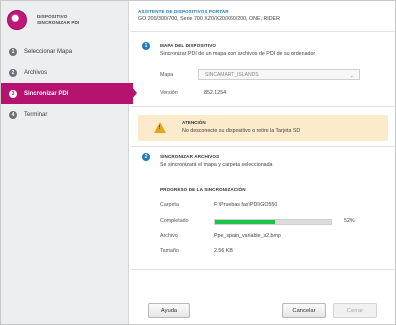 This screenshot has width=396, height=325. Describe the element at coordinates (67, 72) in the screenshot. I see `nav-step-files: 2 Archivos` at that location.